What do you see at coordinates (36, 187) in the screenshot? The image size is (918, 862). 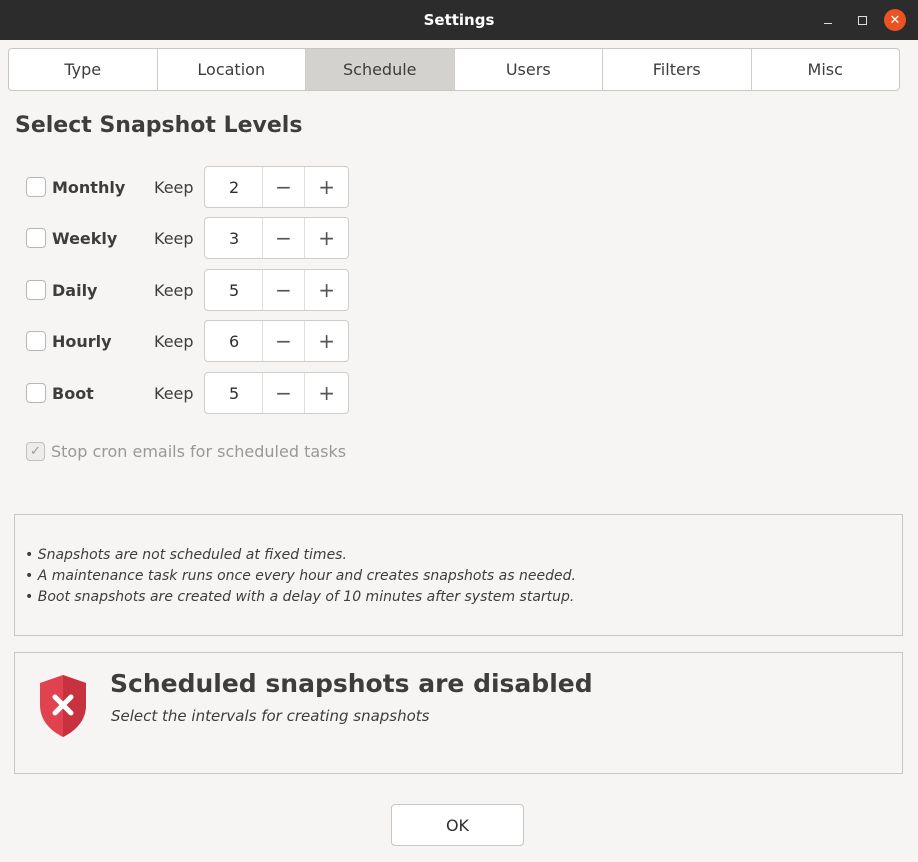 I see `monthly-checkbox` at bounding box center [36, 187].